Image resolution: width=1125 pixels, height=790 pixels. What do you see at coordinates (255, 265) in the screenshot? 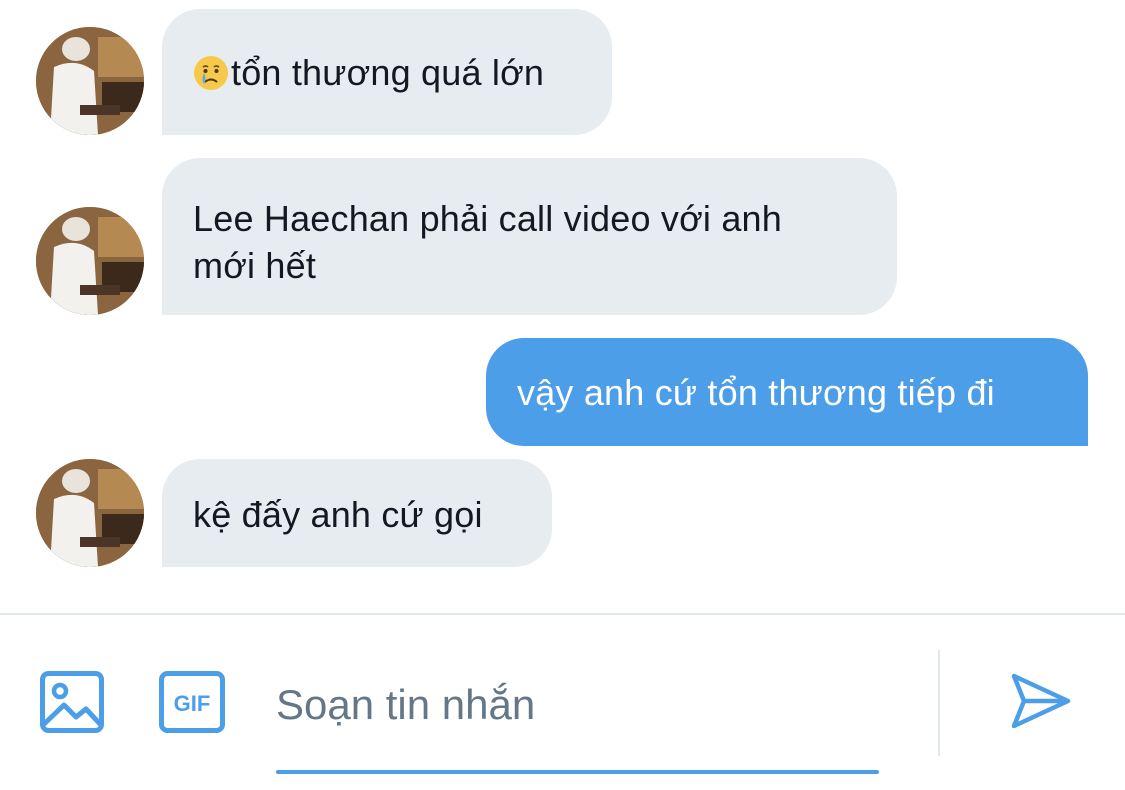
I see `message-text-line: mới hết` at bounding box center [255, 265].